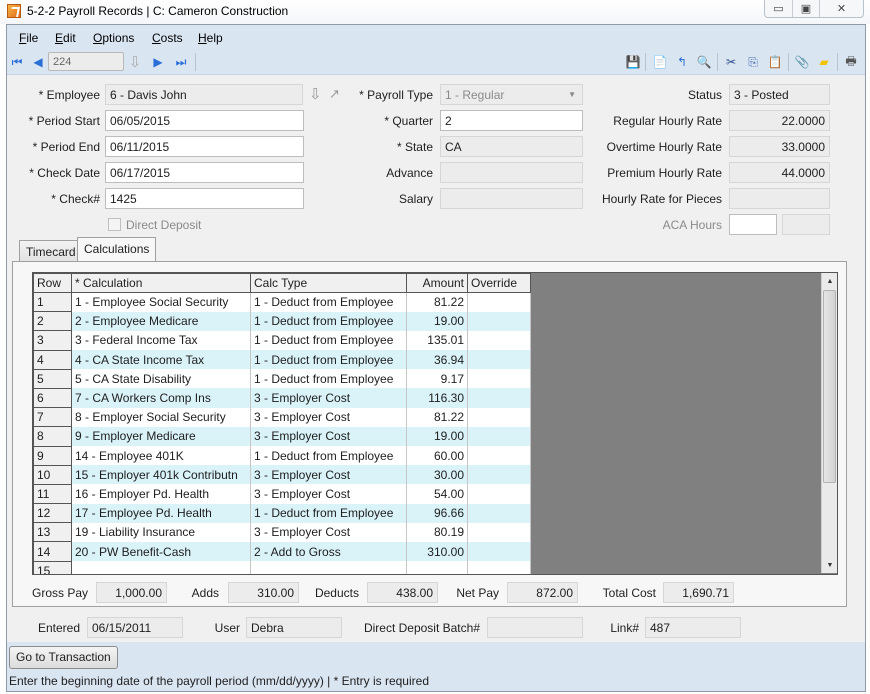  Describe the element at coordinates (161, 340) in the screenshot. I see `calculation-cell: 3 - Federal Income Tax` at that location.